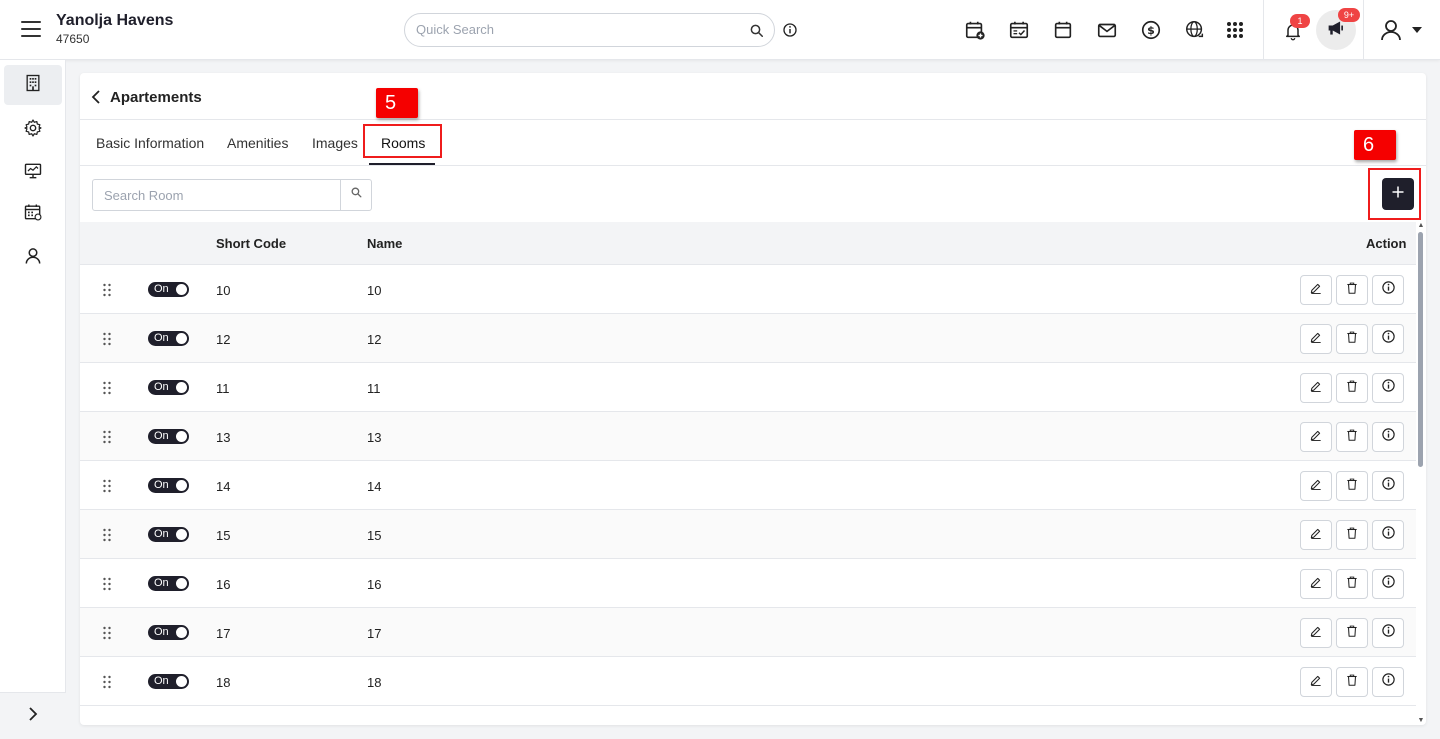 This screenshot has height=739, width=1440. What do you see at coordinates (1063, 30) in the screenshot?
I see `calendar-icon` at bounding box center [1063, 30].